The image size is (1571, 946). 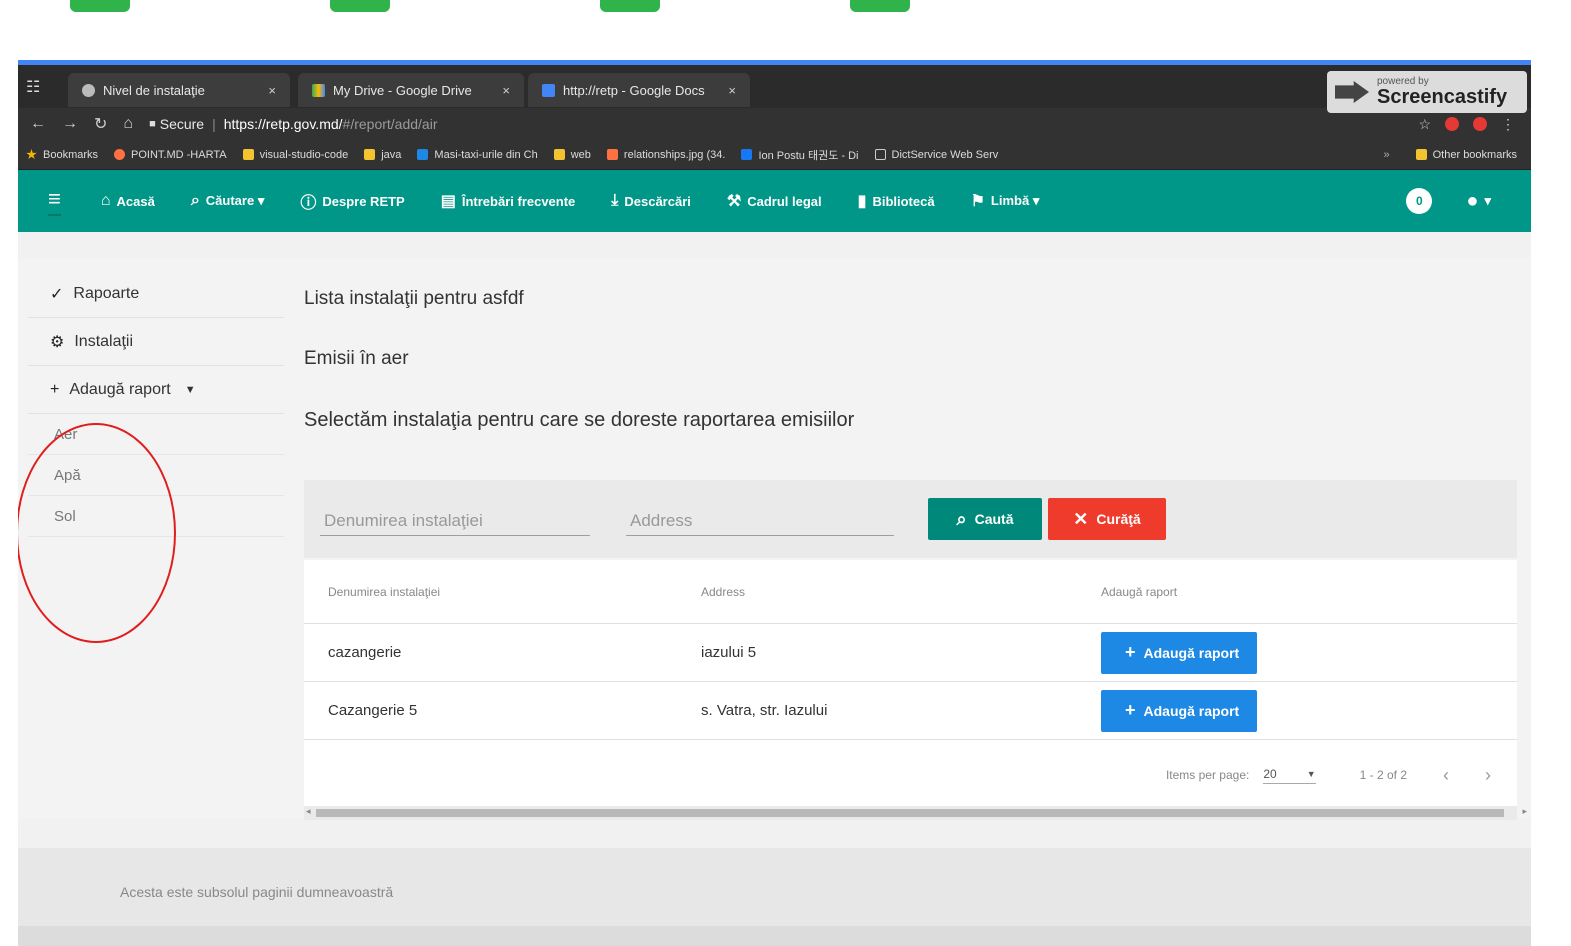 I want to click on address-input: Address, so click(x=760, y=521).